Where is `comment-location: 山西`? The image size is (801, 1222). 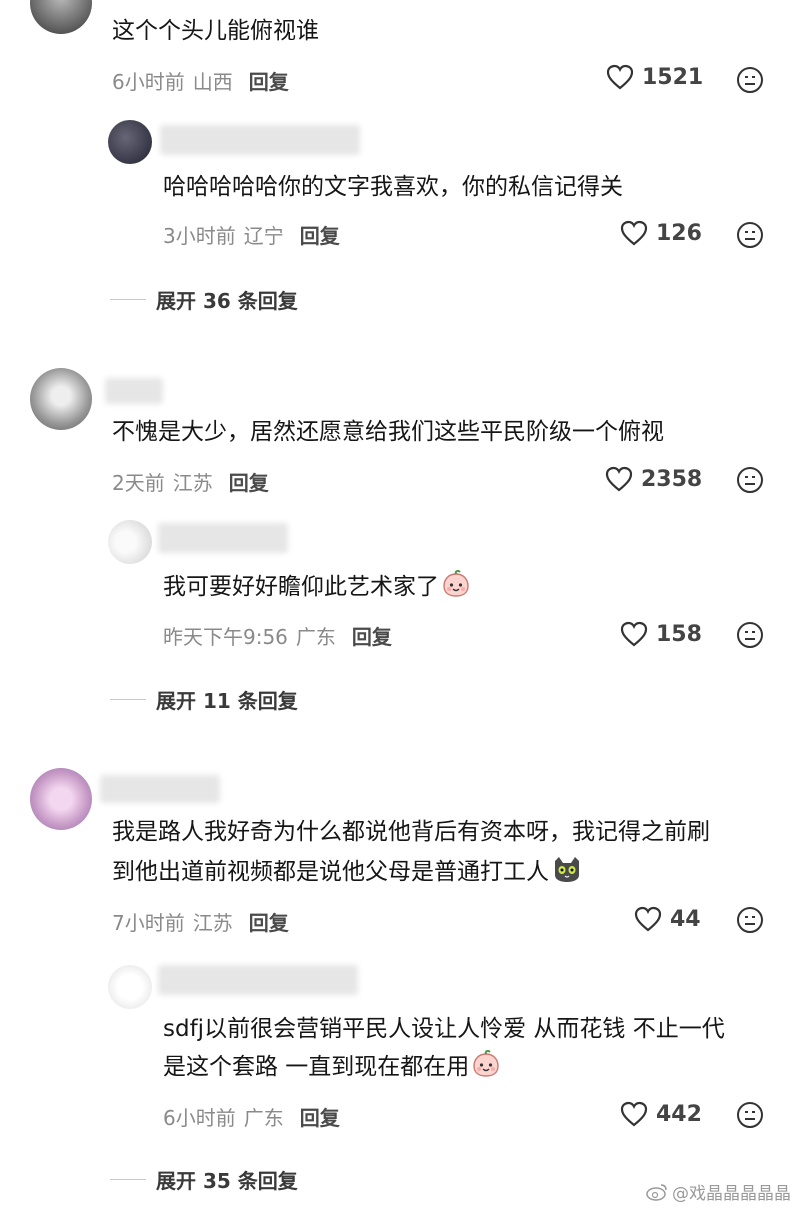 comment-location: 山西 is located at coordinates (212, 82).